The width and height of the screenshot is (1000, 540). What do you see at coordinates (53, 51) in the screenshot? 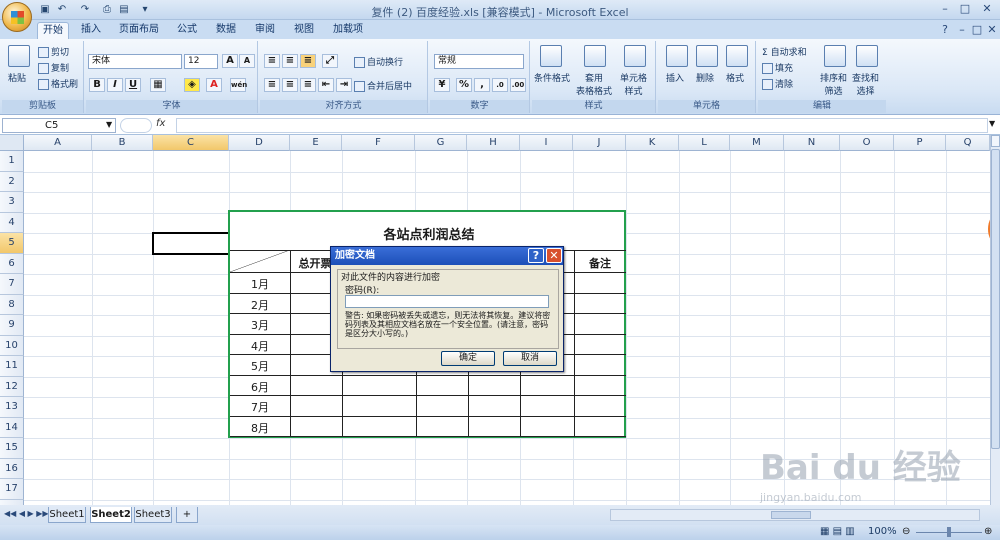
I see `cut-button: 剪切` at bounding box center [53, 51].